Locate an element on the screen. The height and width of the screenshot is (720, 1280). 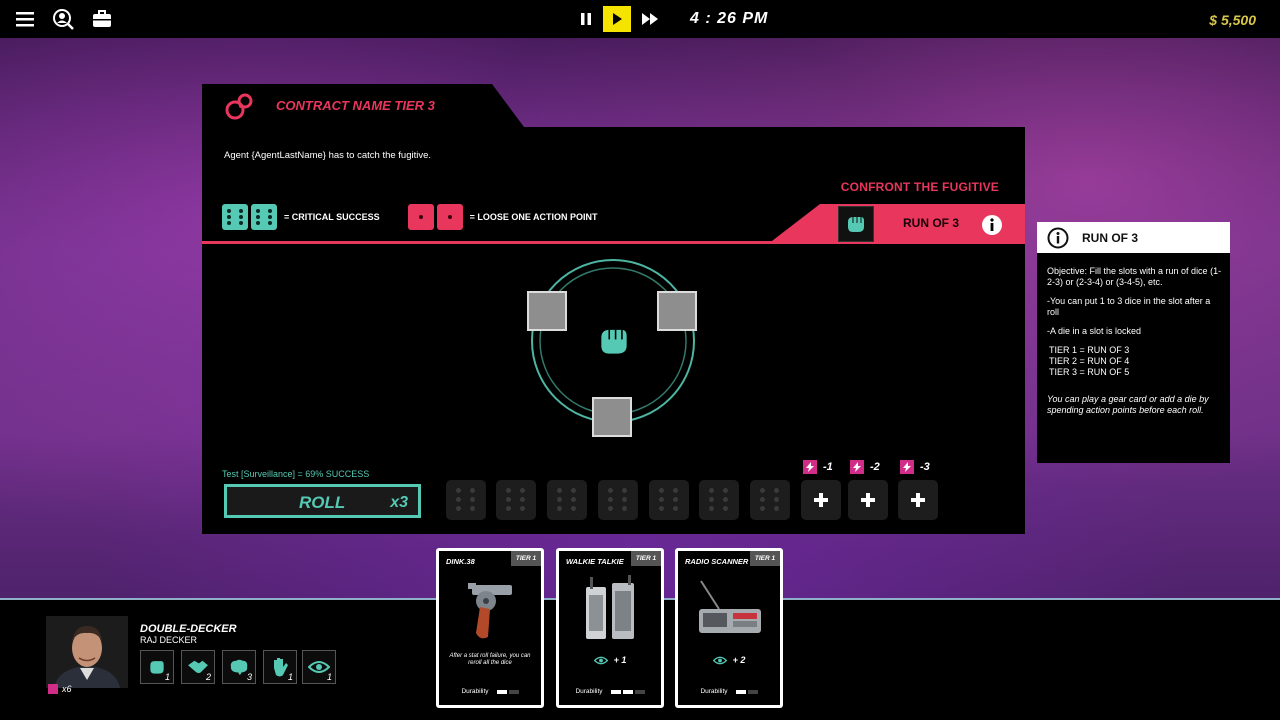
fast-forward-icon is located at coordinates (650, 19).